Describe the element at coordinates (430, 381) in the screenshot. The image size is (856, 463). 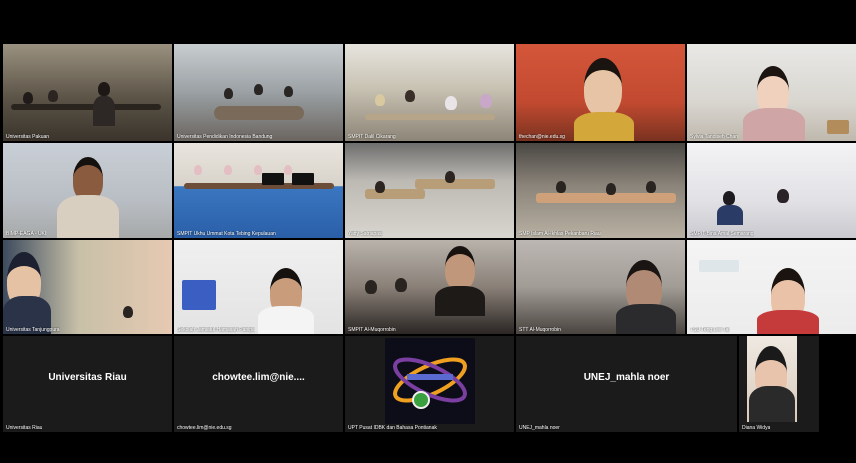
I see `organization-logo` at that location.